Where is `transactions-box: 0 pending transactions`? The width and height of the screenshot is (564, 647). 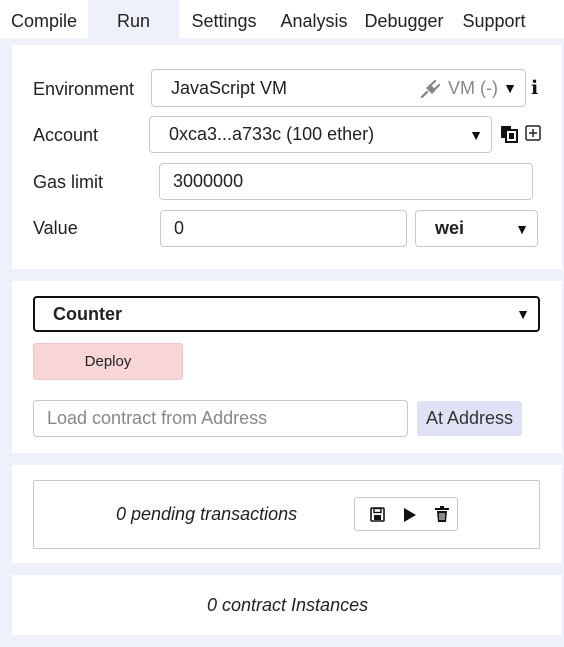 transactions-box: 0 pending transactions is located at coordinates (286, 514).